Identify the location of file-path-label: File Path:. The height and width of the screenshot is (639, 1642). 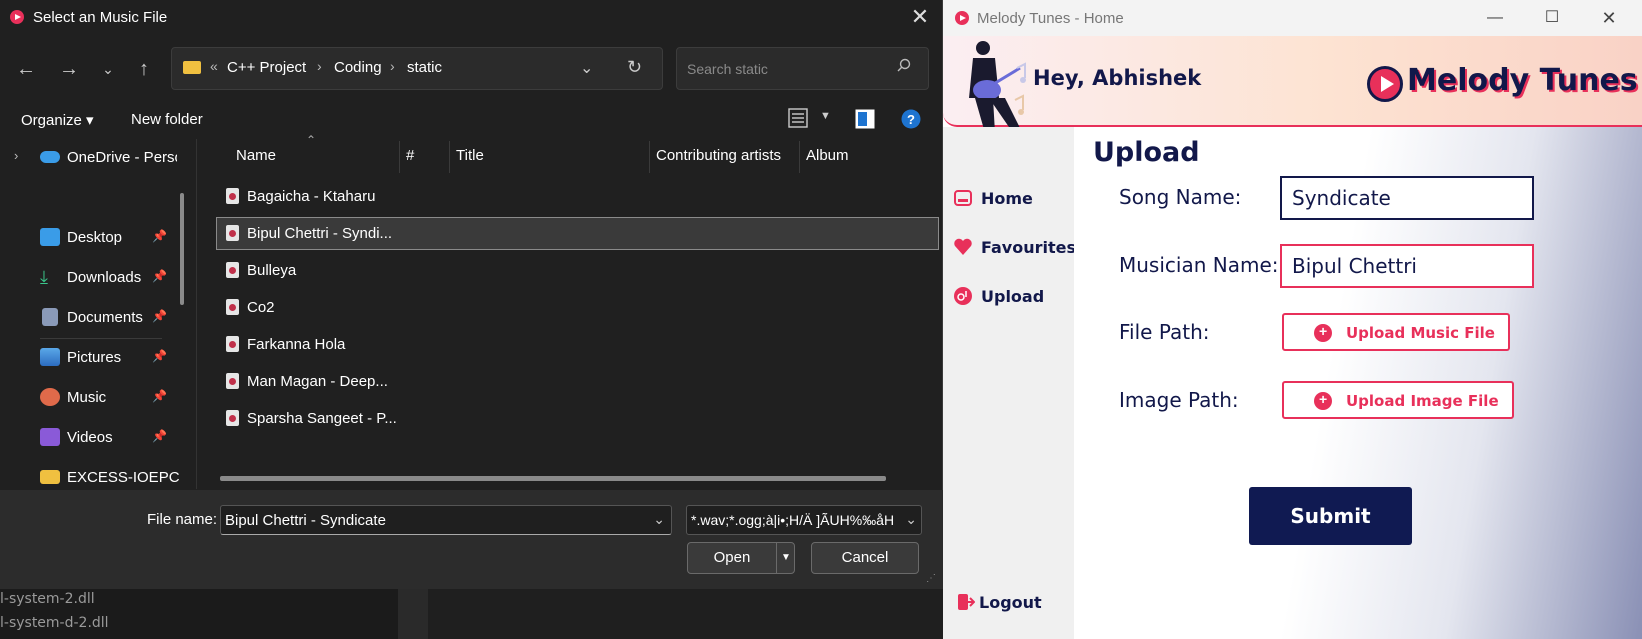
(1164, 332).